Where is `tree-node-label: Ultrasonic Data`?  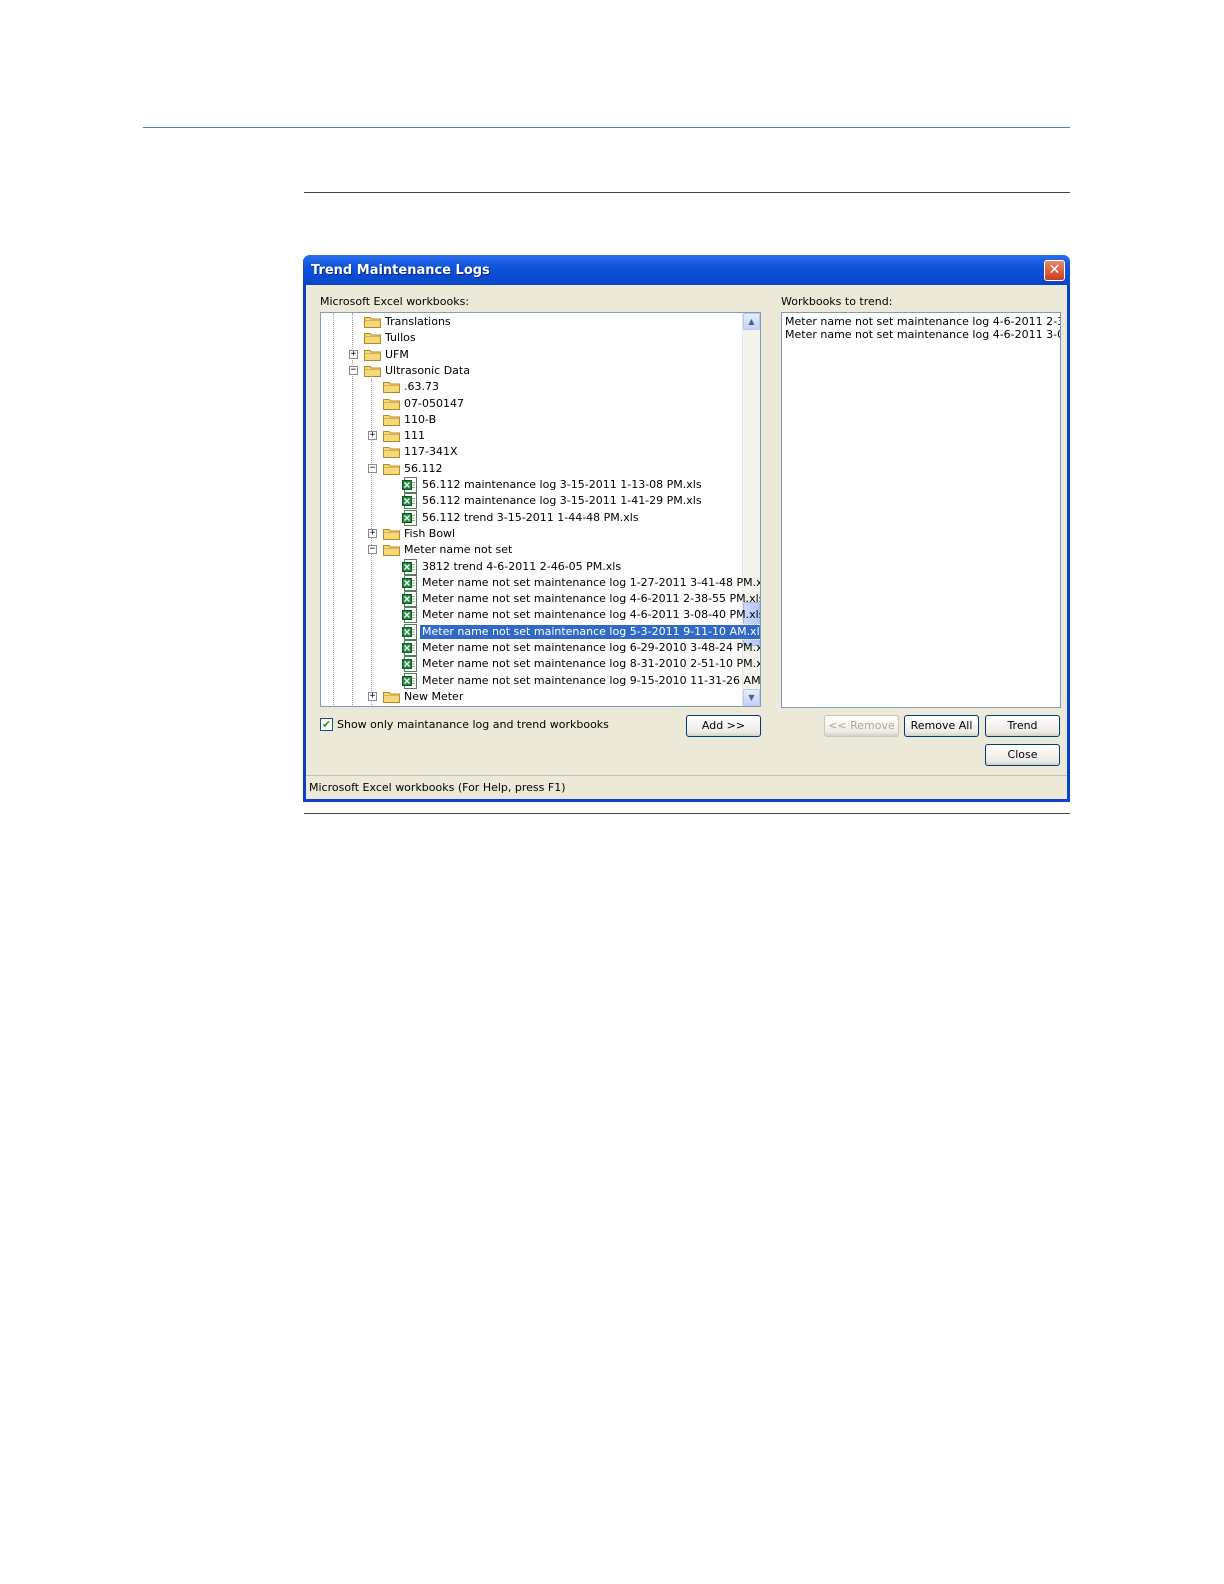 tree-node-label: Ultrasonic Data is located at coordinates (427, 370).